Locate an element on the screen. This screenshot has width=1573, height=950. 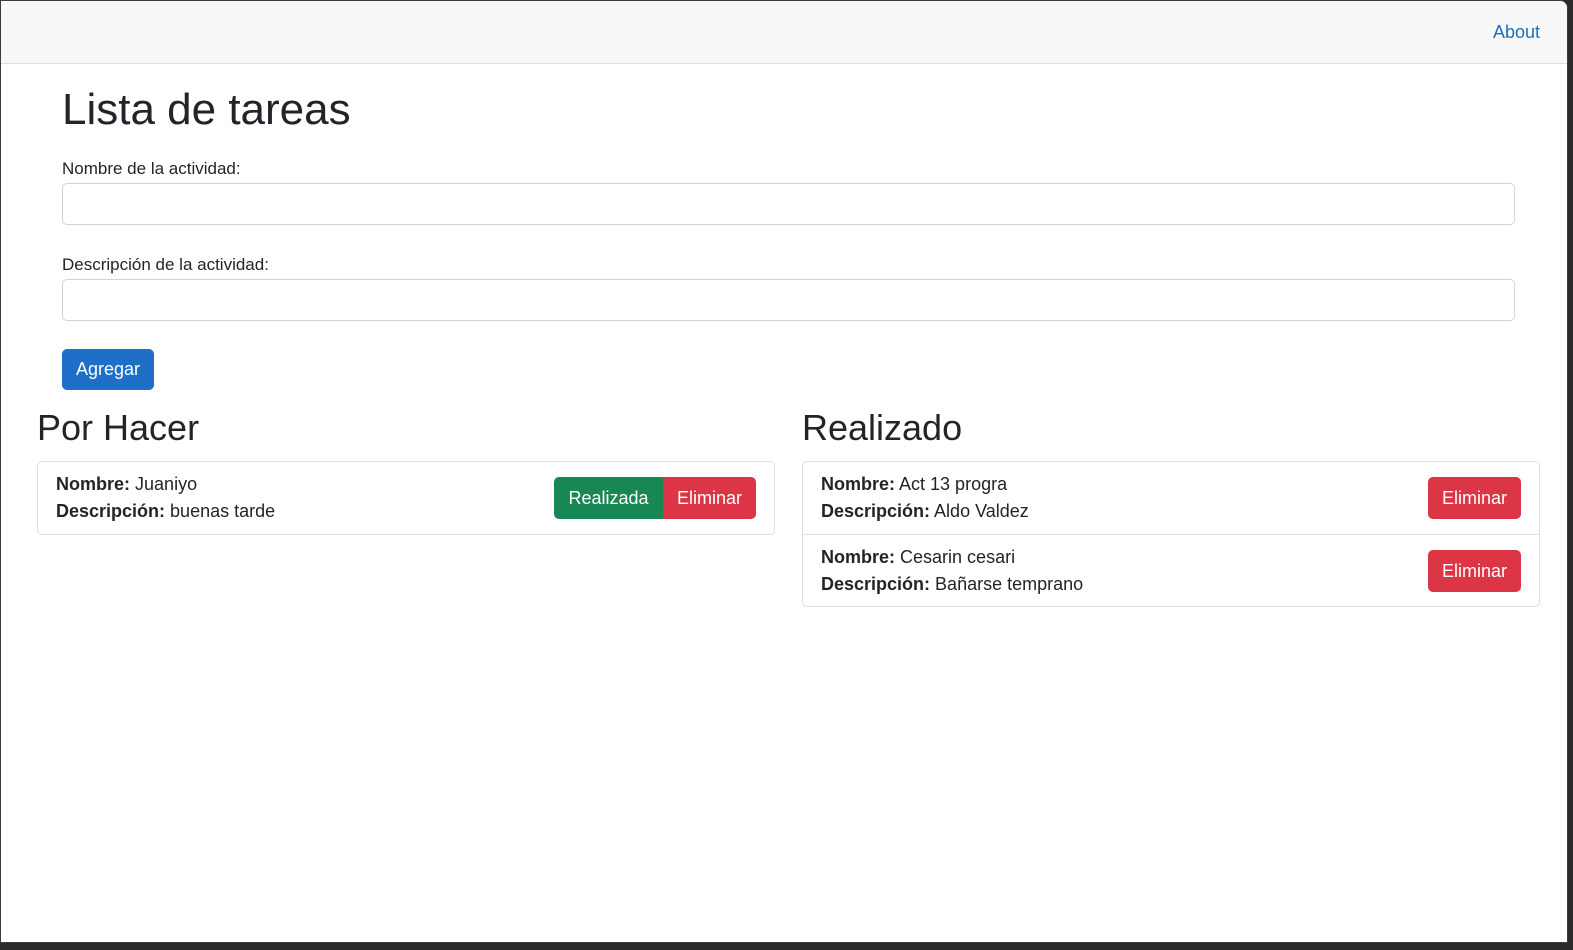
task-name-line: Nombre: Cesarin cesari is located at coordinates (918, 557).